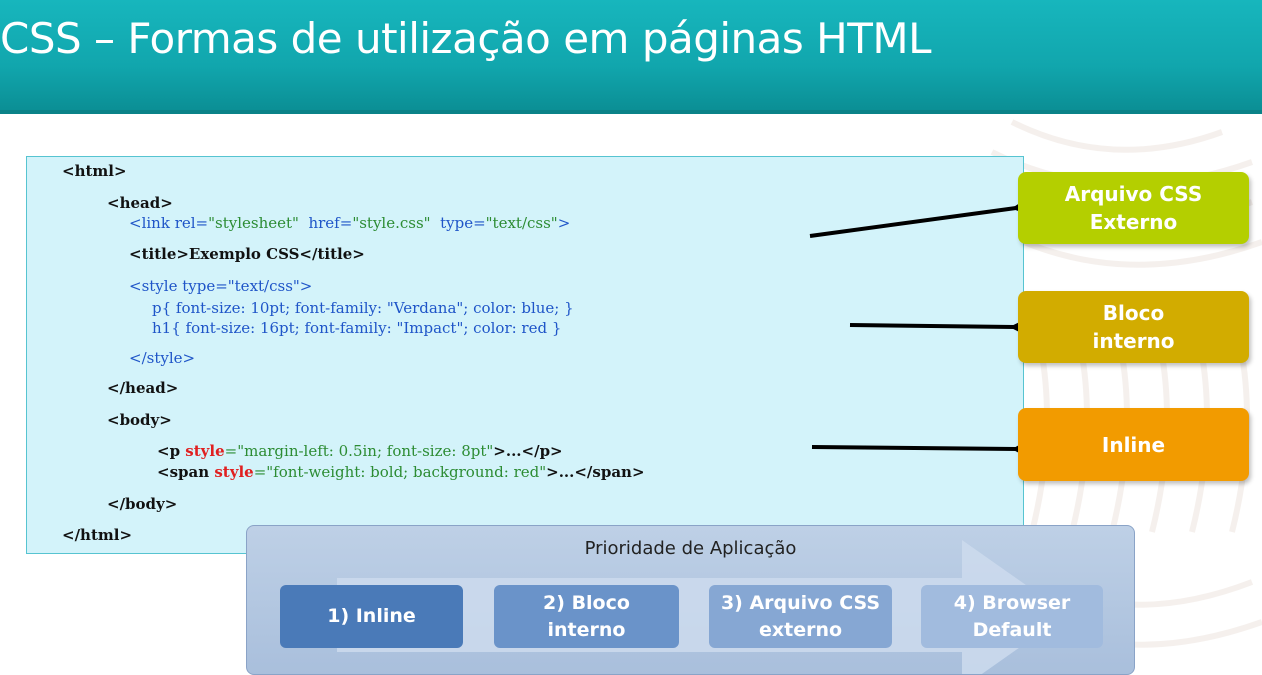 The image size is (1262, 675). Describe the element at coordinates (690, 548) in the screenshot. I see `priority-title: Prioridade de Aplicação` at that location.